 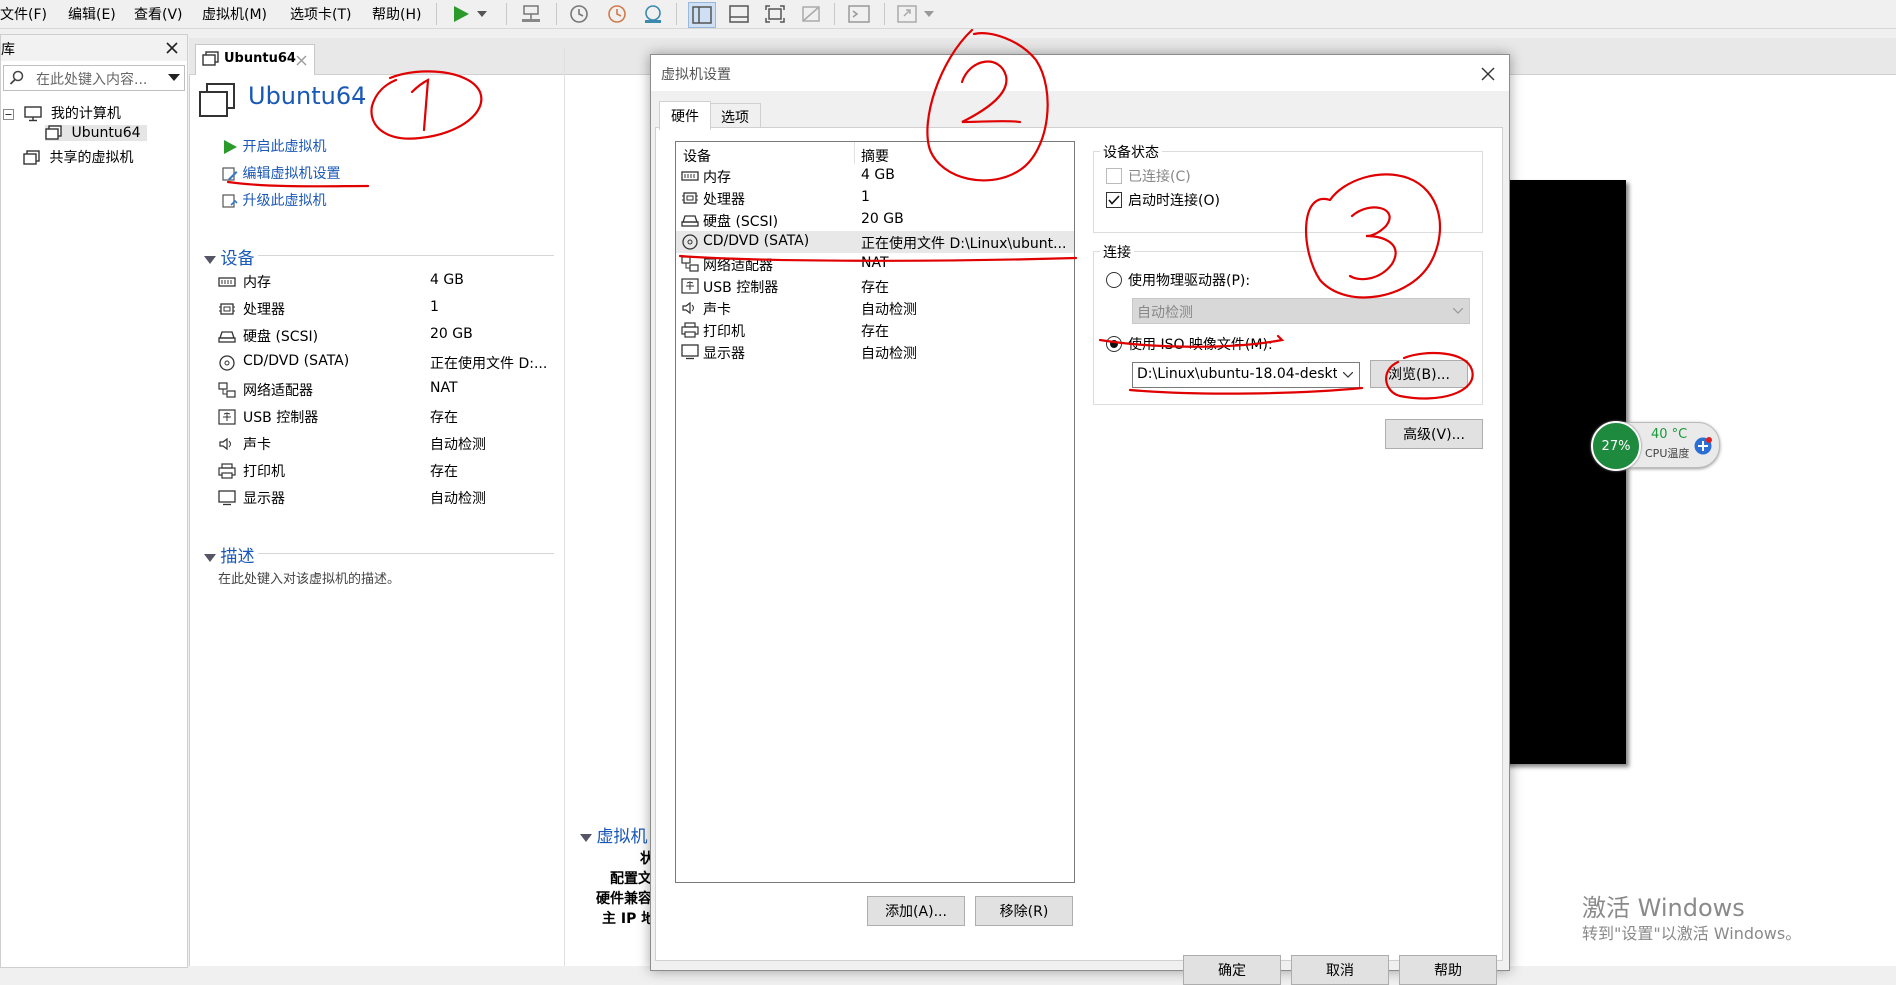 What do you see at coordinates (257, 445) in the screenshot?
I see `vm-device-label: 声卡` at bounding box center [257, 445].